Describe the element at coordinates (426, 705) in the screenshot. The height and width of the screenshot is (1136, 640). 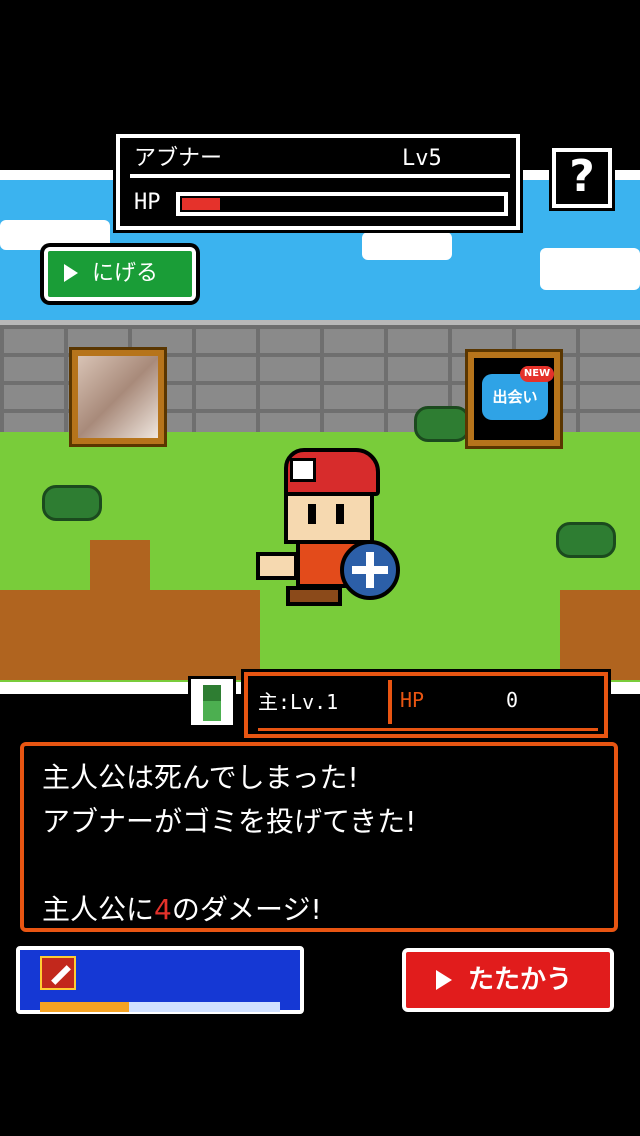
I see `player-status-panel: 主:Lv.1 HP 0` at that location.